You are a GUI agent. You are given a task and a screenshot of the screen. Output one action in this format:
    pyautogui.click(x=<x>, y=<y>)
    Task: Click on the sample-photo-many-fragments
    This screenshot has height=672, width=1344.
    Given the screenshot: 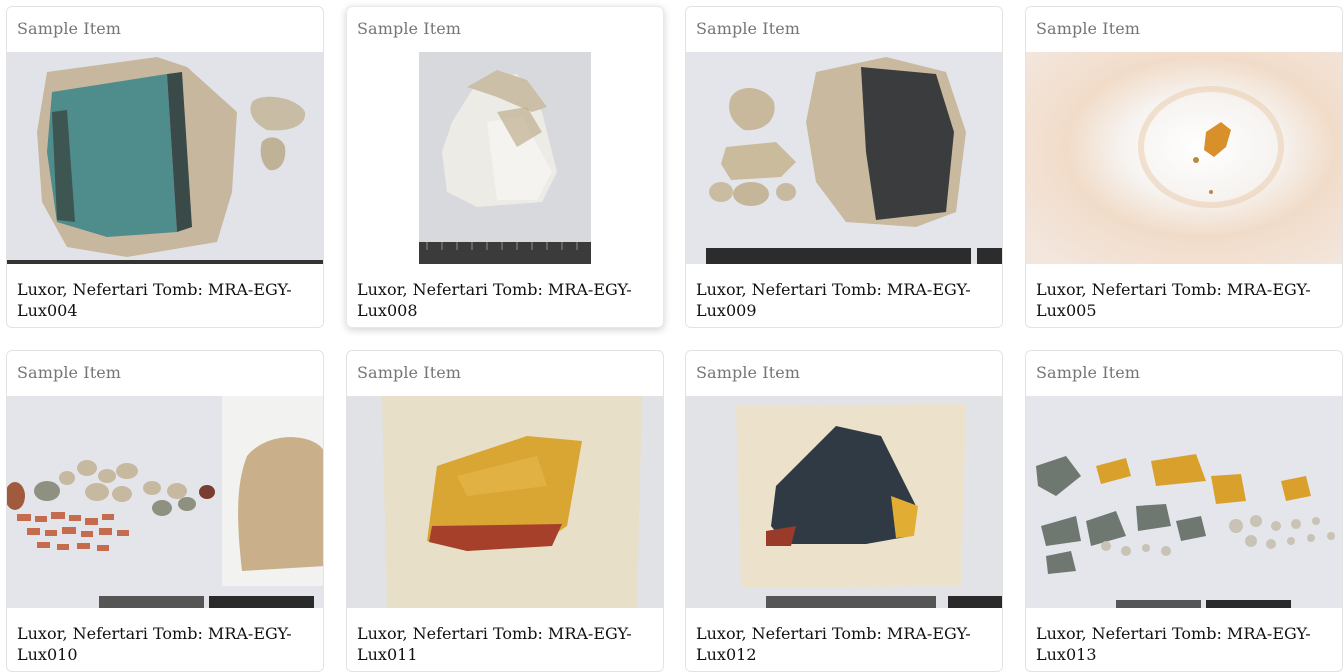 What is the action you would take?
    pyautogui.click(x=1184, y=502)
    